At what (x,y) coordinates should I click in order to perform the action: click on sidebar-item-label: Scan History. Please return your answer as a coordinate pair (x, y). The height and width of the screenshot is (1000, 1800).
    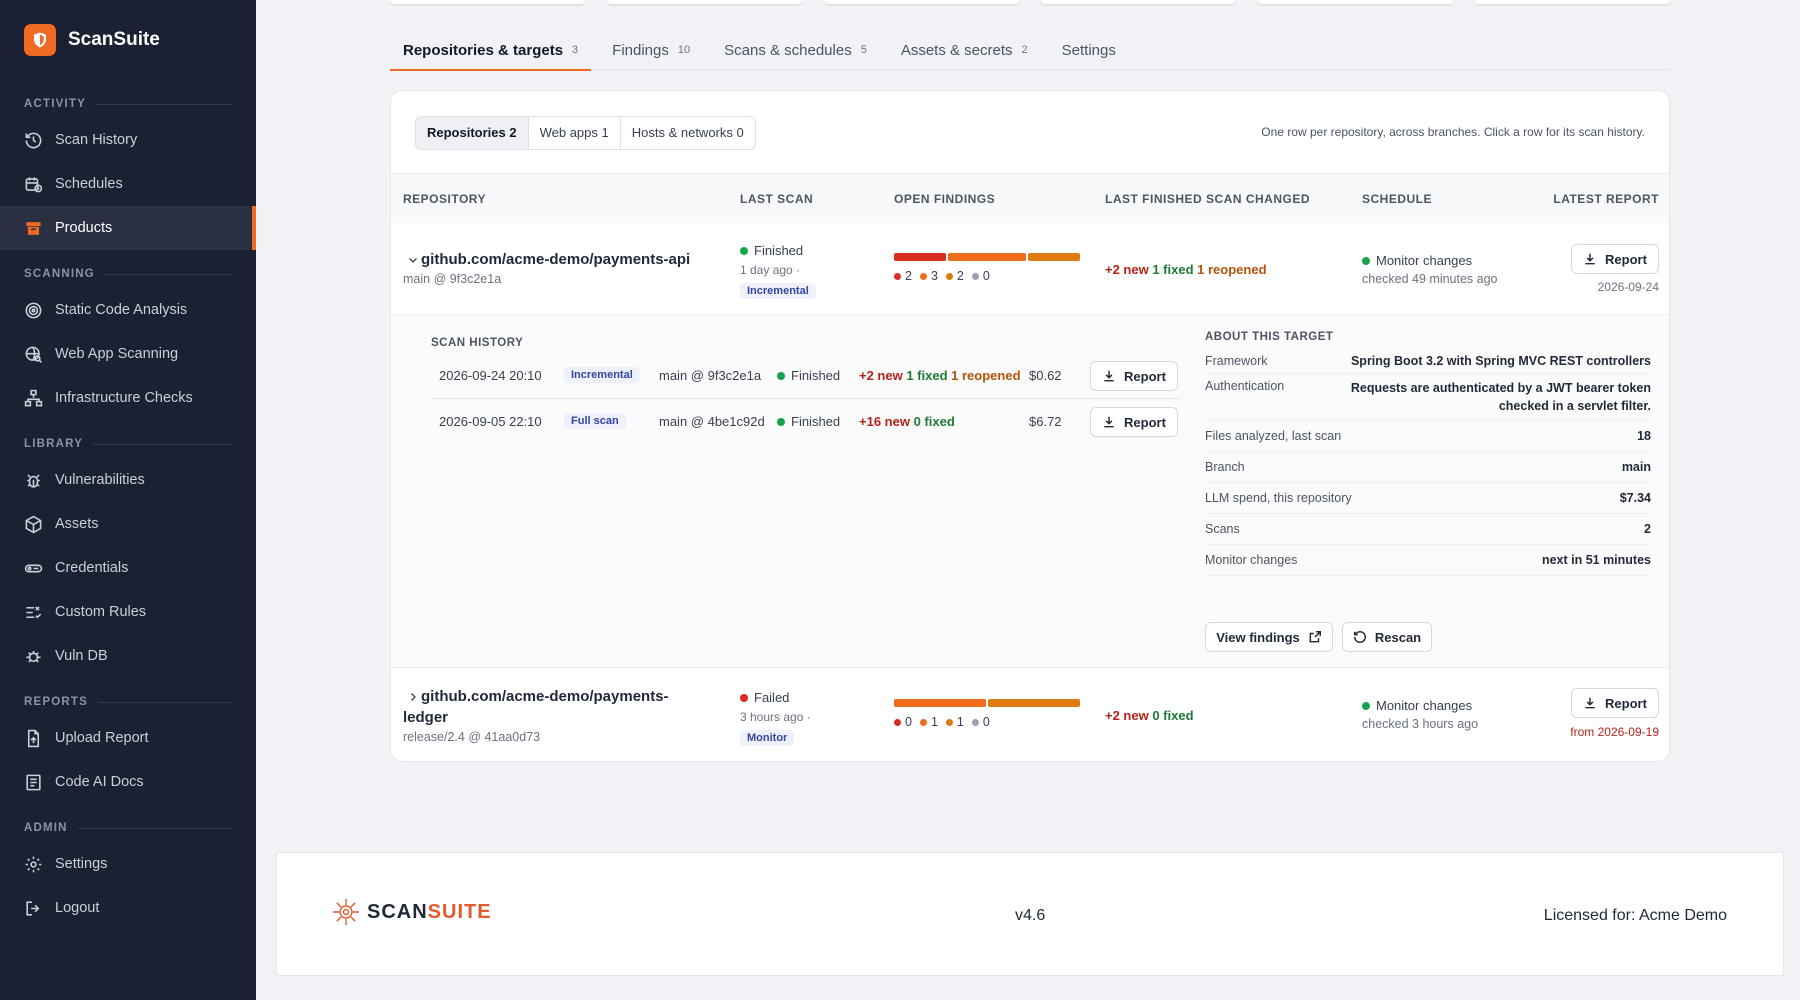
    Looking at the image, I should click on (96, 140).